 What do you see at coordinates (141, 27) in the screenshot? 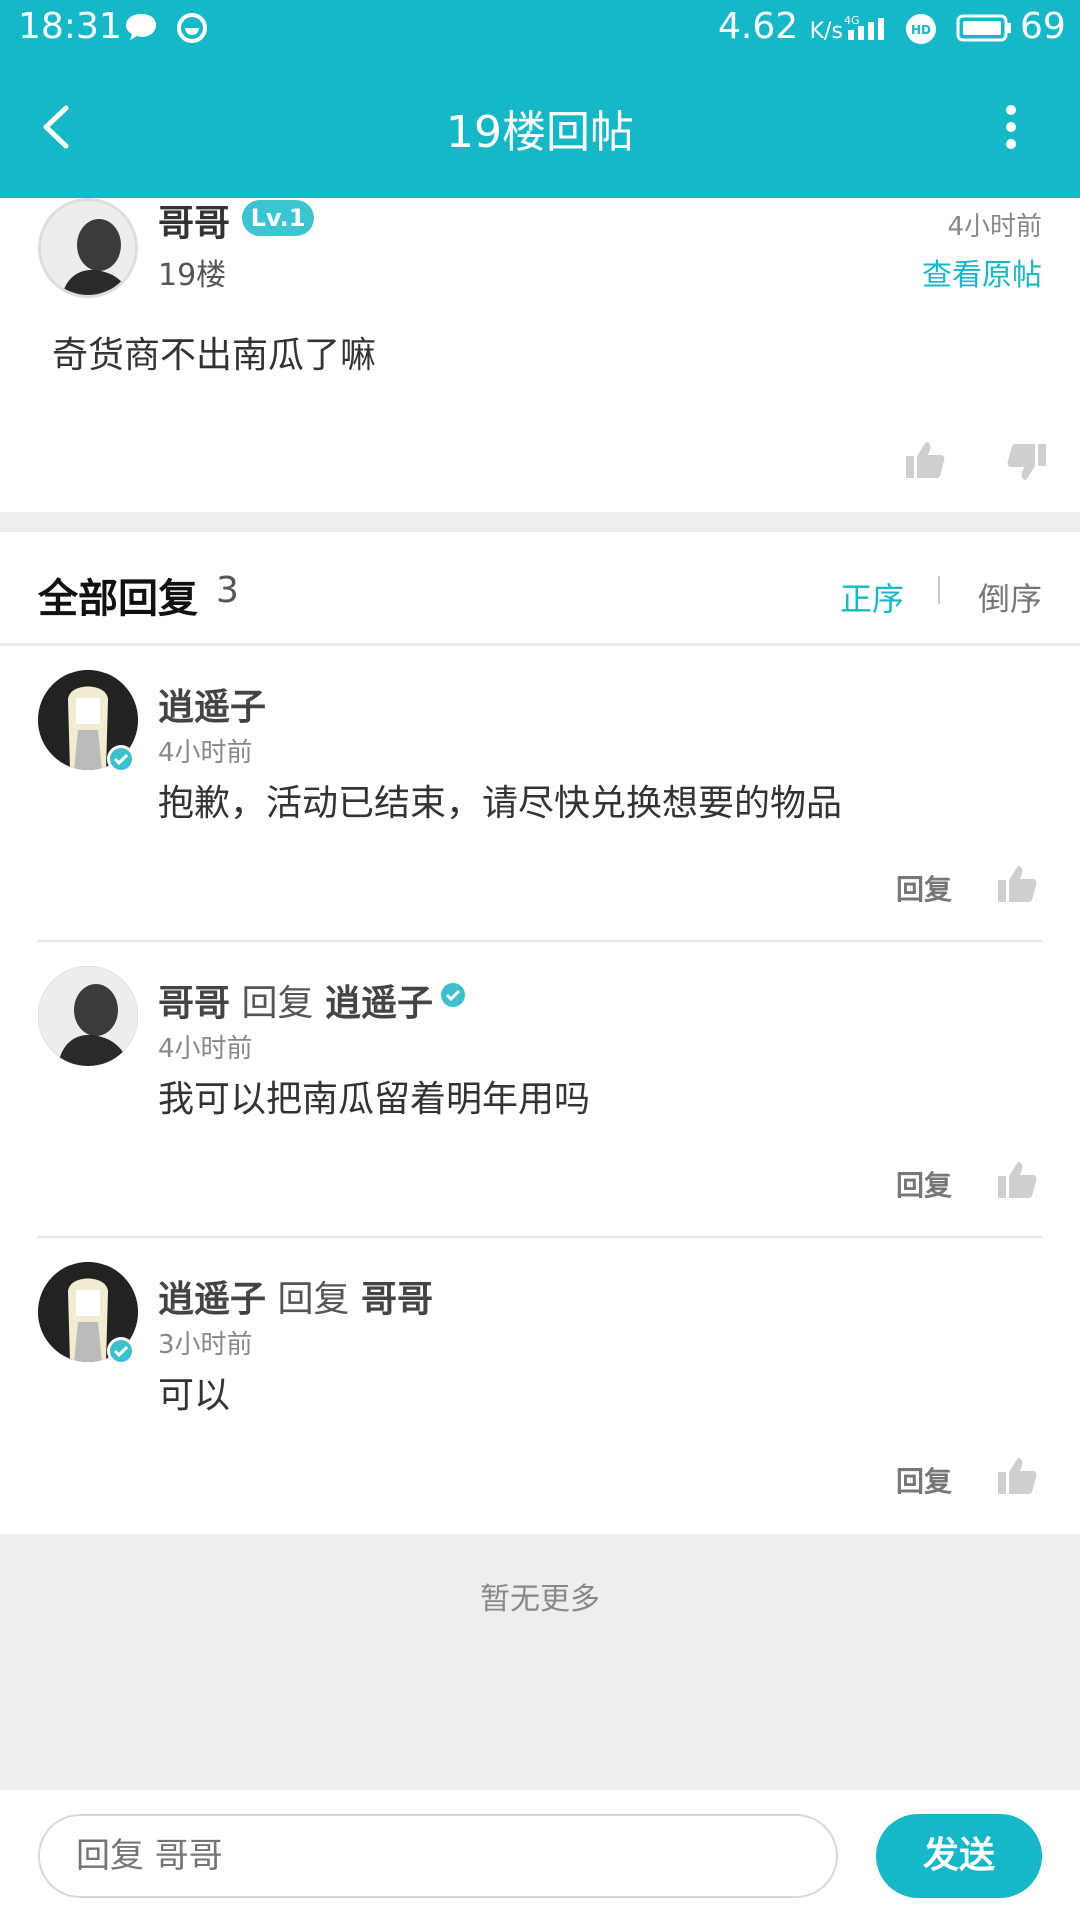
I see `chat-bubble-icon` at bounding box center [141, 27].